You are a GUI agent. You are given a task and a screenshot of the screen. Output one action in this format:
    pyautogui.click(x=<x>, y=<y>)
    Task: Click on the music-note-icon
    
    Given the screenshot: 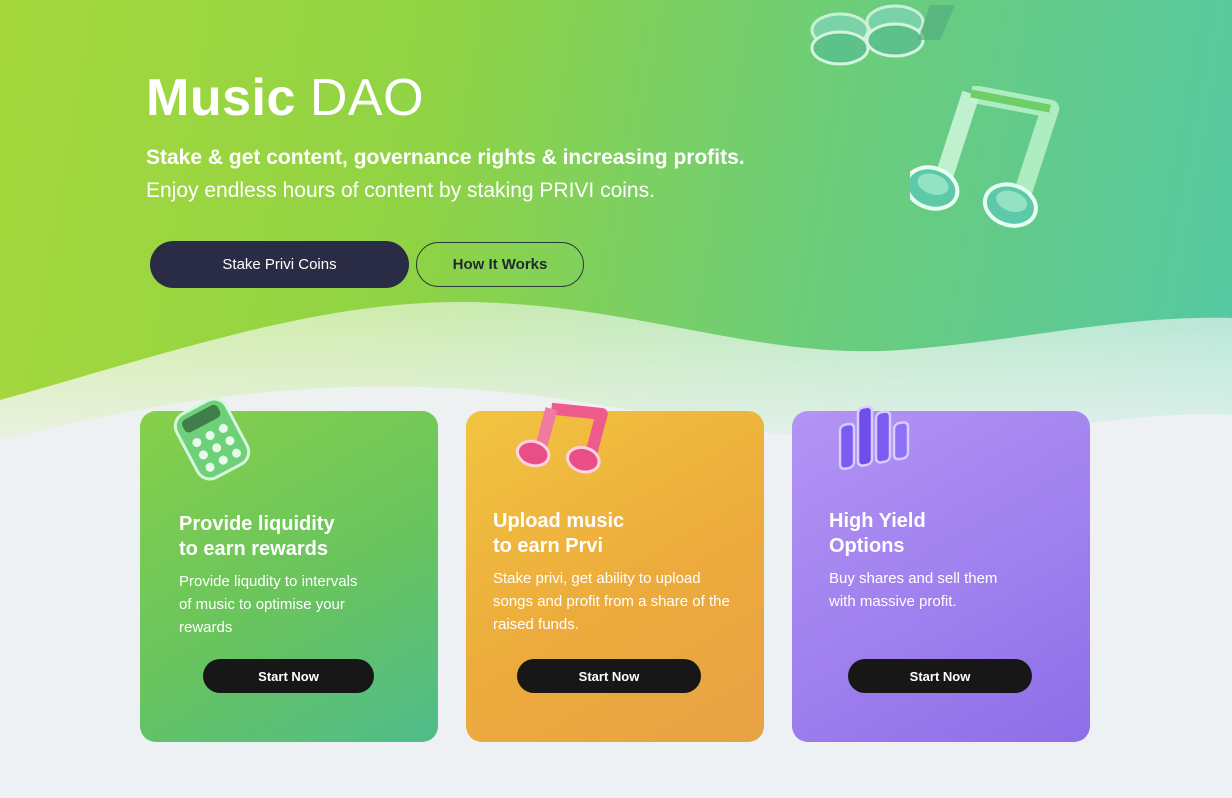 What is the action you would take?
    pyautogui.click(x=561, y=438)
    